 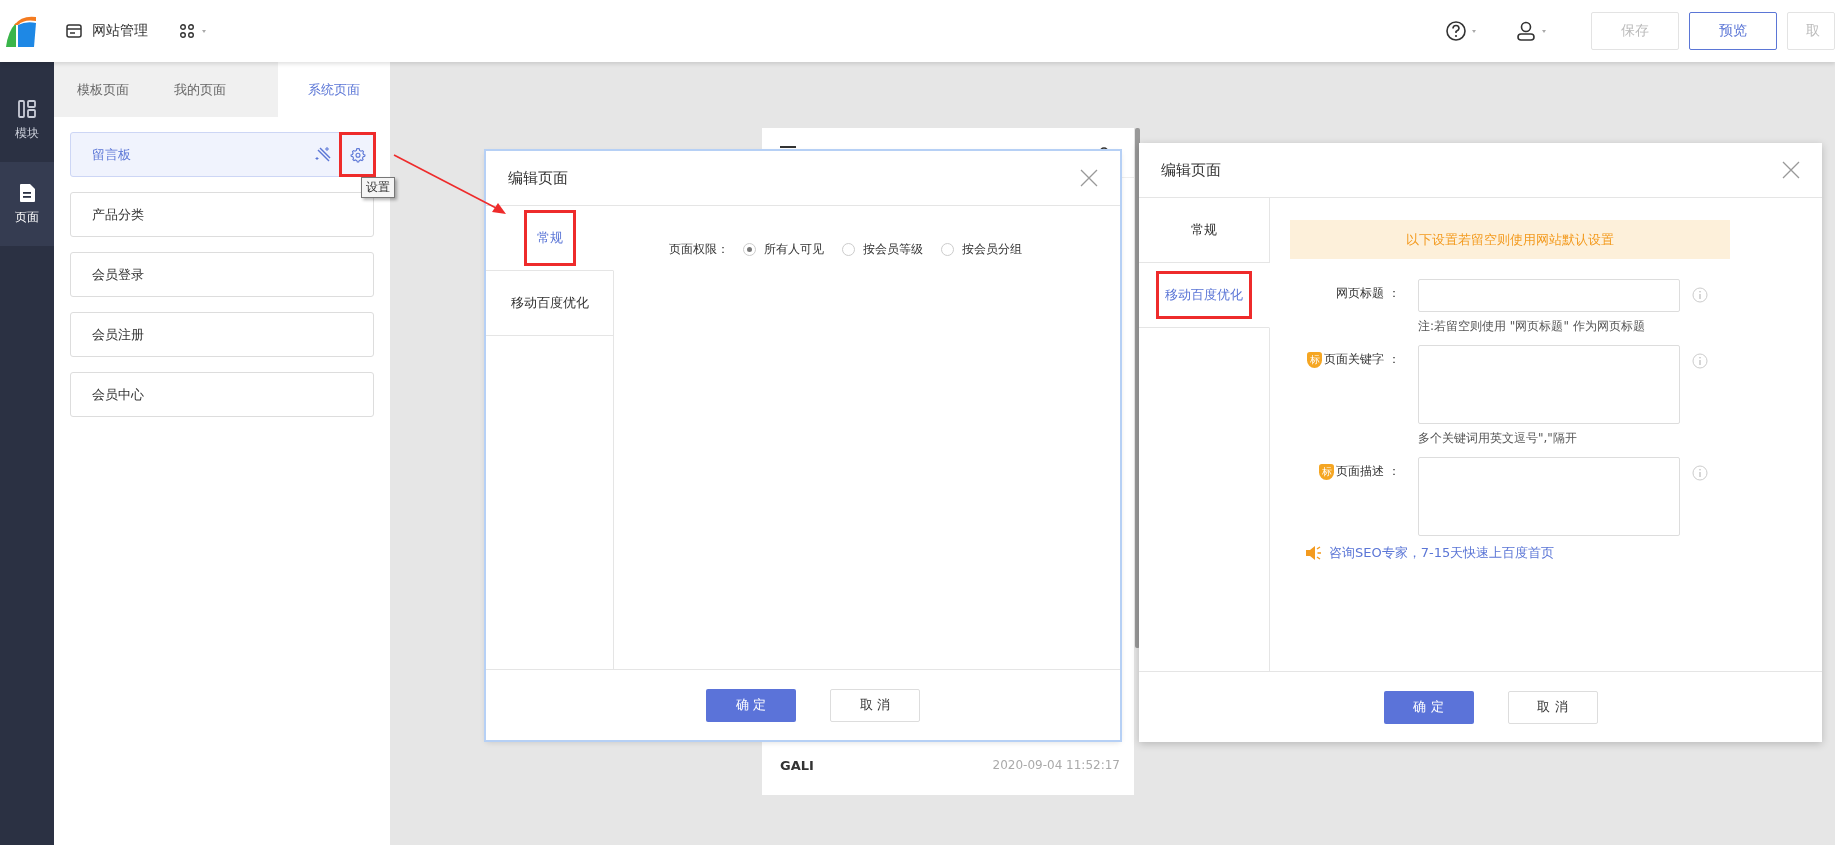 What do you see at coordinates (118, 214) in the screenshot?
I see `page-name: 产品分类` at bounding box center [118, 214].